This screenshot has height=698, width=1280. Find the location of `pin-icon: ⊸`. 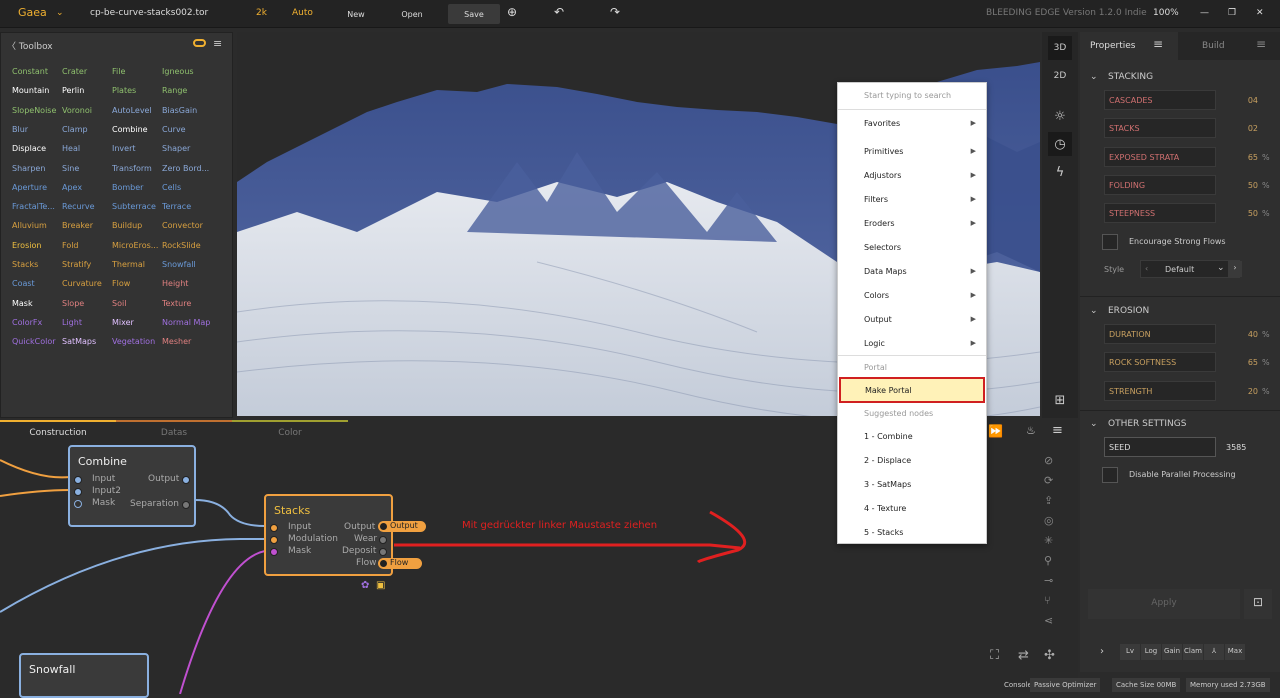

pin-icon: ⊸ is located at coordinates (1054, 584).